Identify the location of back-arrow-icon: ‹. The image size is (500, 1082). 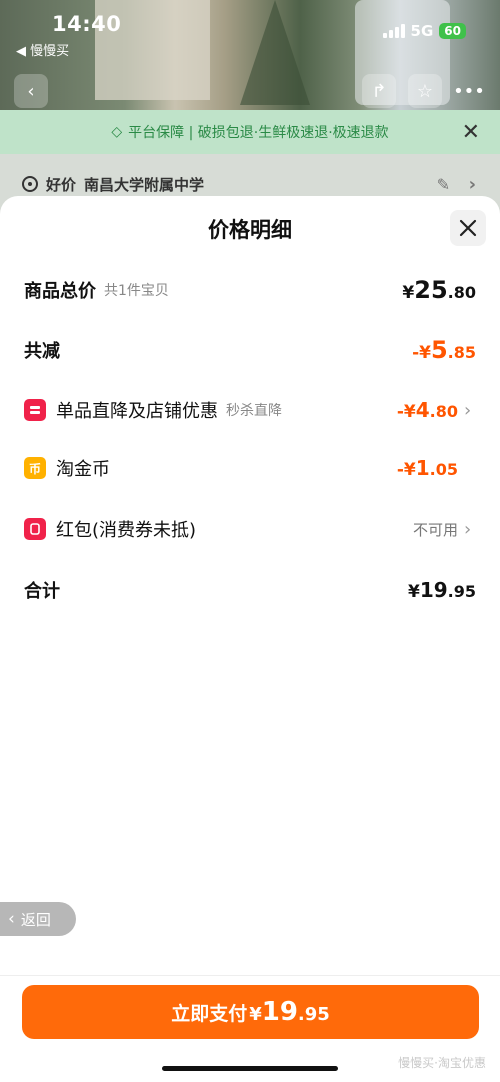
(31, 91).